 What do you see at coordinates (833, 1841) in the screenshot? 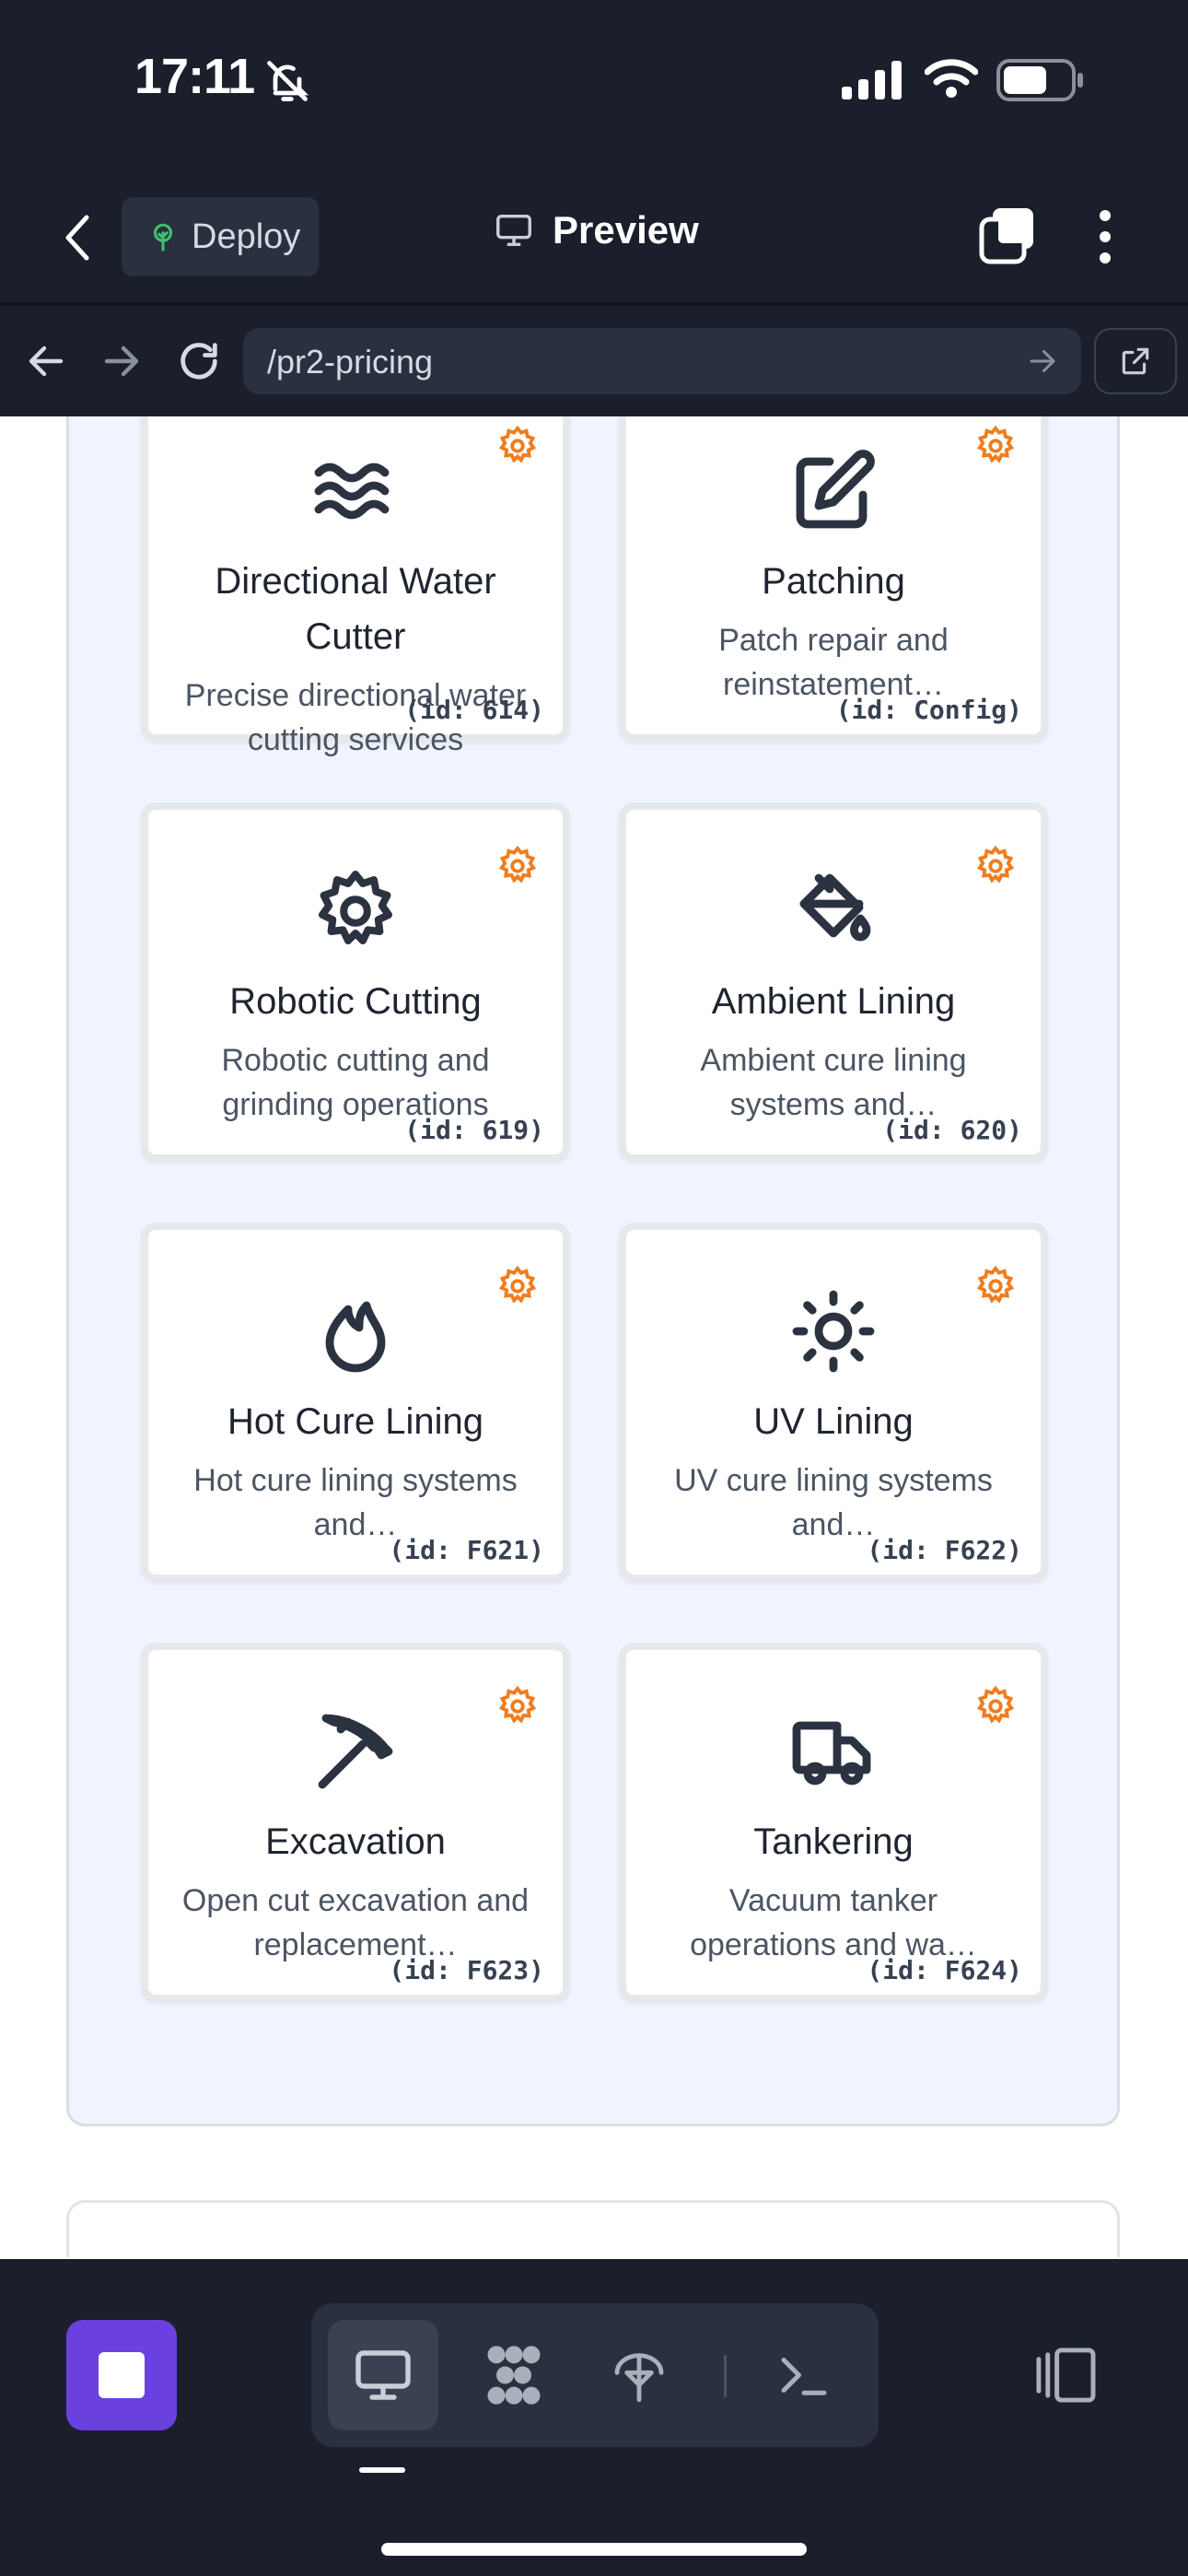
I see `service-title: Tankering` at bounding box center [833, 1841].